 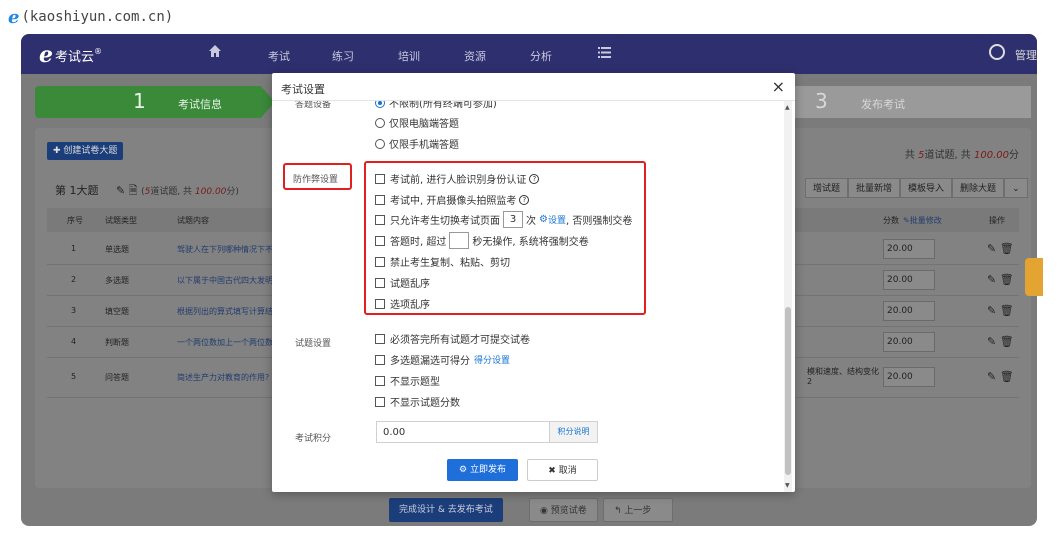 I want to click on finish-design-button: 完成设计 & 去发布考试, so click(x=446, y=510).